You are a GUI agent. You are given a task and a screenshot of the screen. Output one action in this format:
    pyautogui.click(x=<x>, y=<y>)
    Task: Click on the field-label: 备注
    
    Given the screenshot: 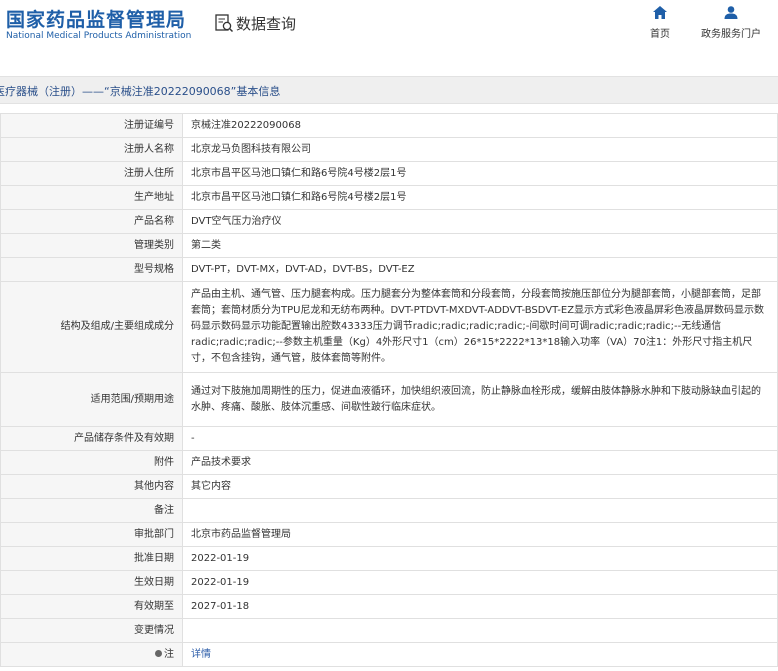 What is the action you would take?
    pyautogui.click(x=91, y=510)
    